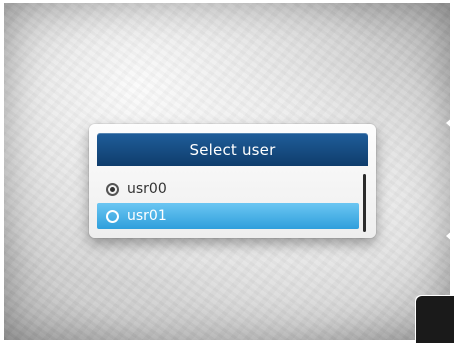 This screenshot has width=454, height=343. What do you see at coordinates (232, 149) in the screenshot?
I see `dialog-title: Select user` at bounding box center [232, 149].